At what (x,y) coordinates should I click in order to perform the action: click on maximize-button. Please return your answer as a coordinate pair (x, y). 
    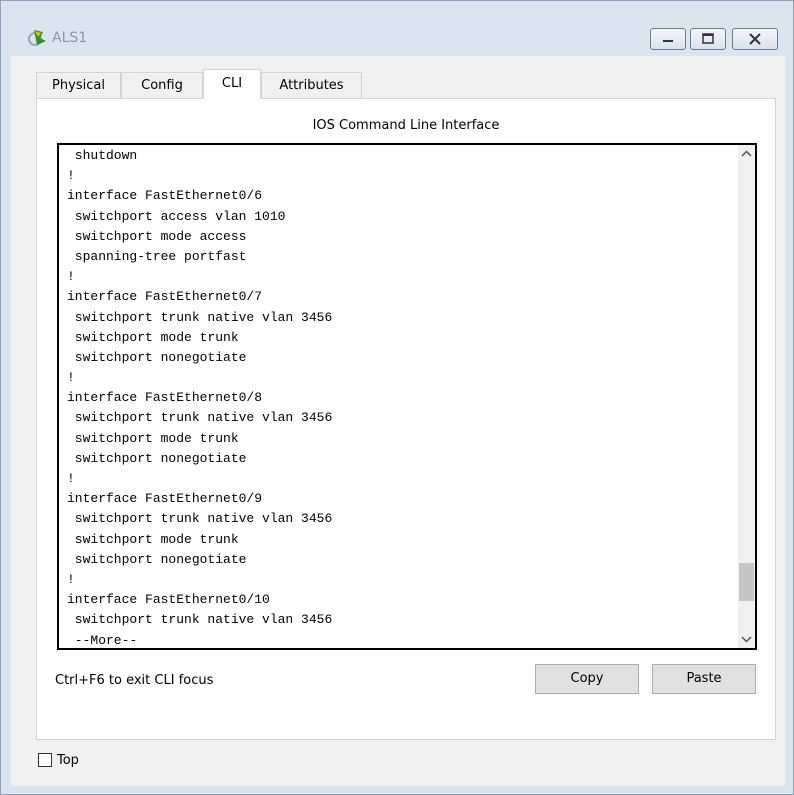
    Looking at the image, I should click on (708, 39).